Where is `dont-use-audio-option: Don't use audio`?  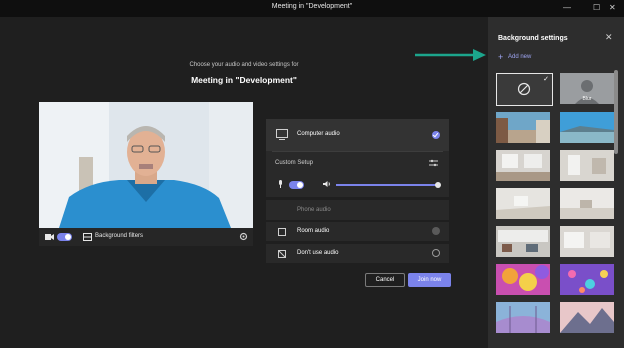
dont-use-audio-option: Don't use audio is located at coordinates (357, 253).